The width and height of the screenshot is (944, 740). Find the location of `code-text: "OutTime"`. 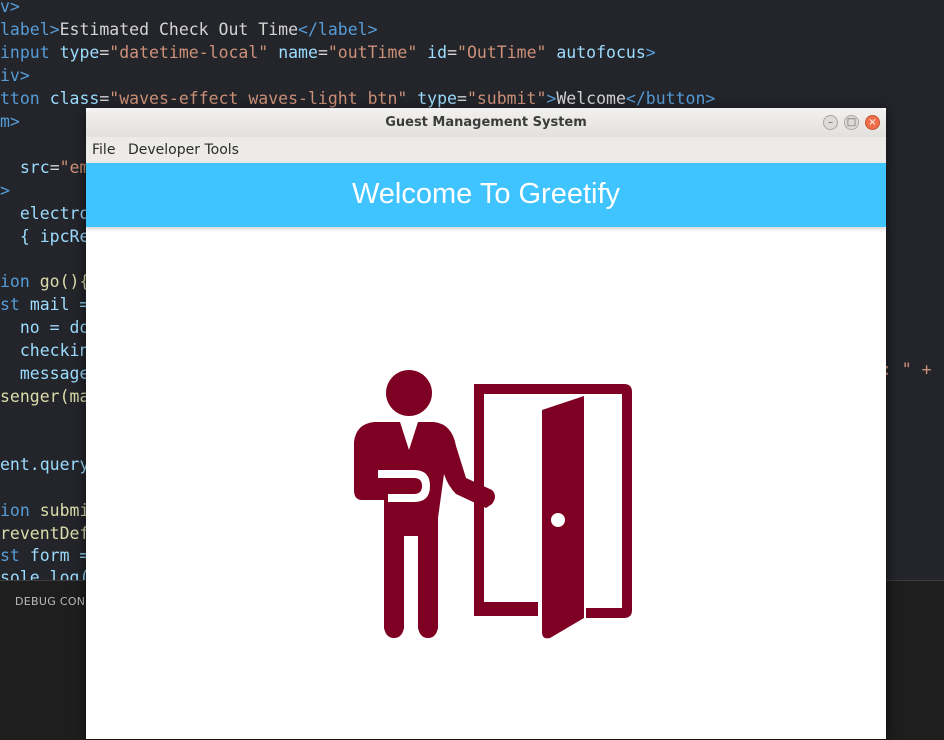

code-text: "OutTime" is located at coordinates (502, 52).